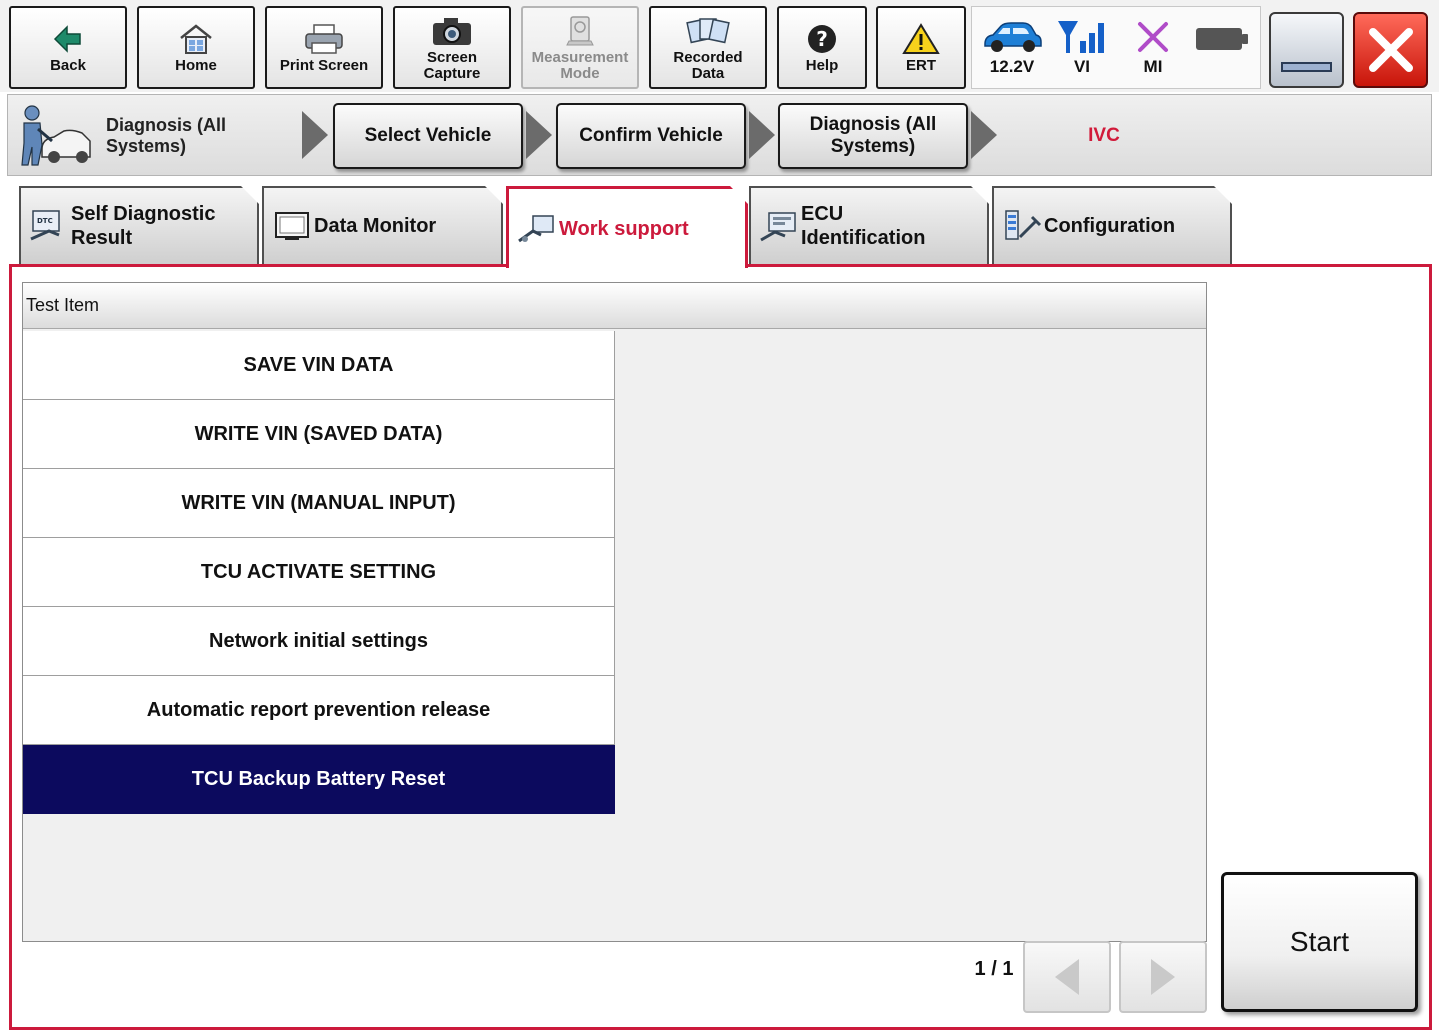  I want to click on help-button: ? Help, so click(822, 47).